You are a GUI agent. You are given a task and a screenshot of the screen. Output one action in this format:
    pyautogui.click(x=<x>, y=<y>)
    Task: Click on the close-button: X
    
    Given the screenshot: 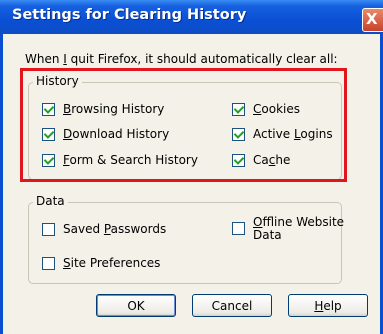 What is the action you would take?
    pyautogui.click(x=372, y=20)
    